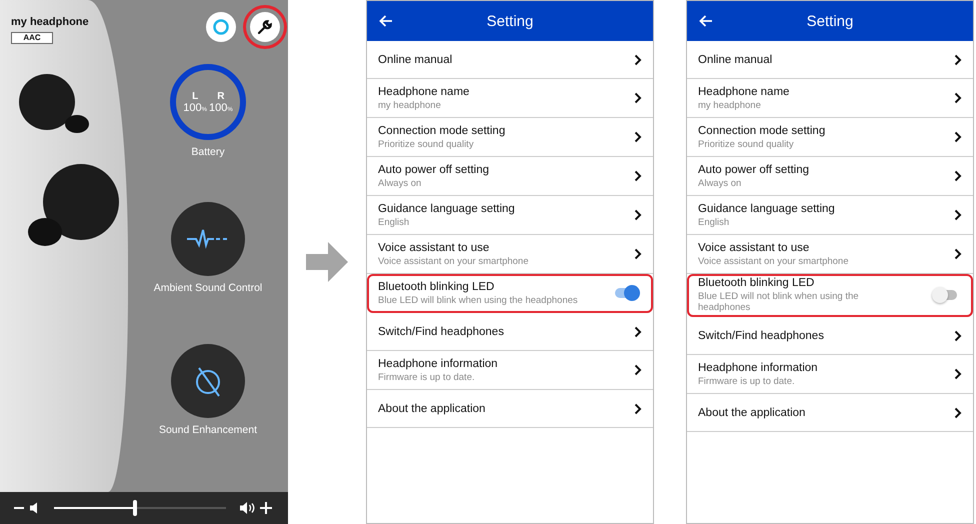 The height and width of the screenshot is (524, 976). Describe the element at coordinates (208, 239) in the screenshot. I see `waveform-icon` at that location.